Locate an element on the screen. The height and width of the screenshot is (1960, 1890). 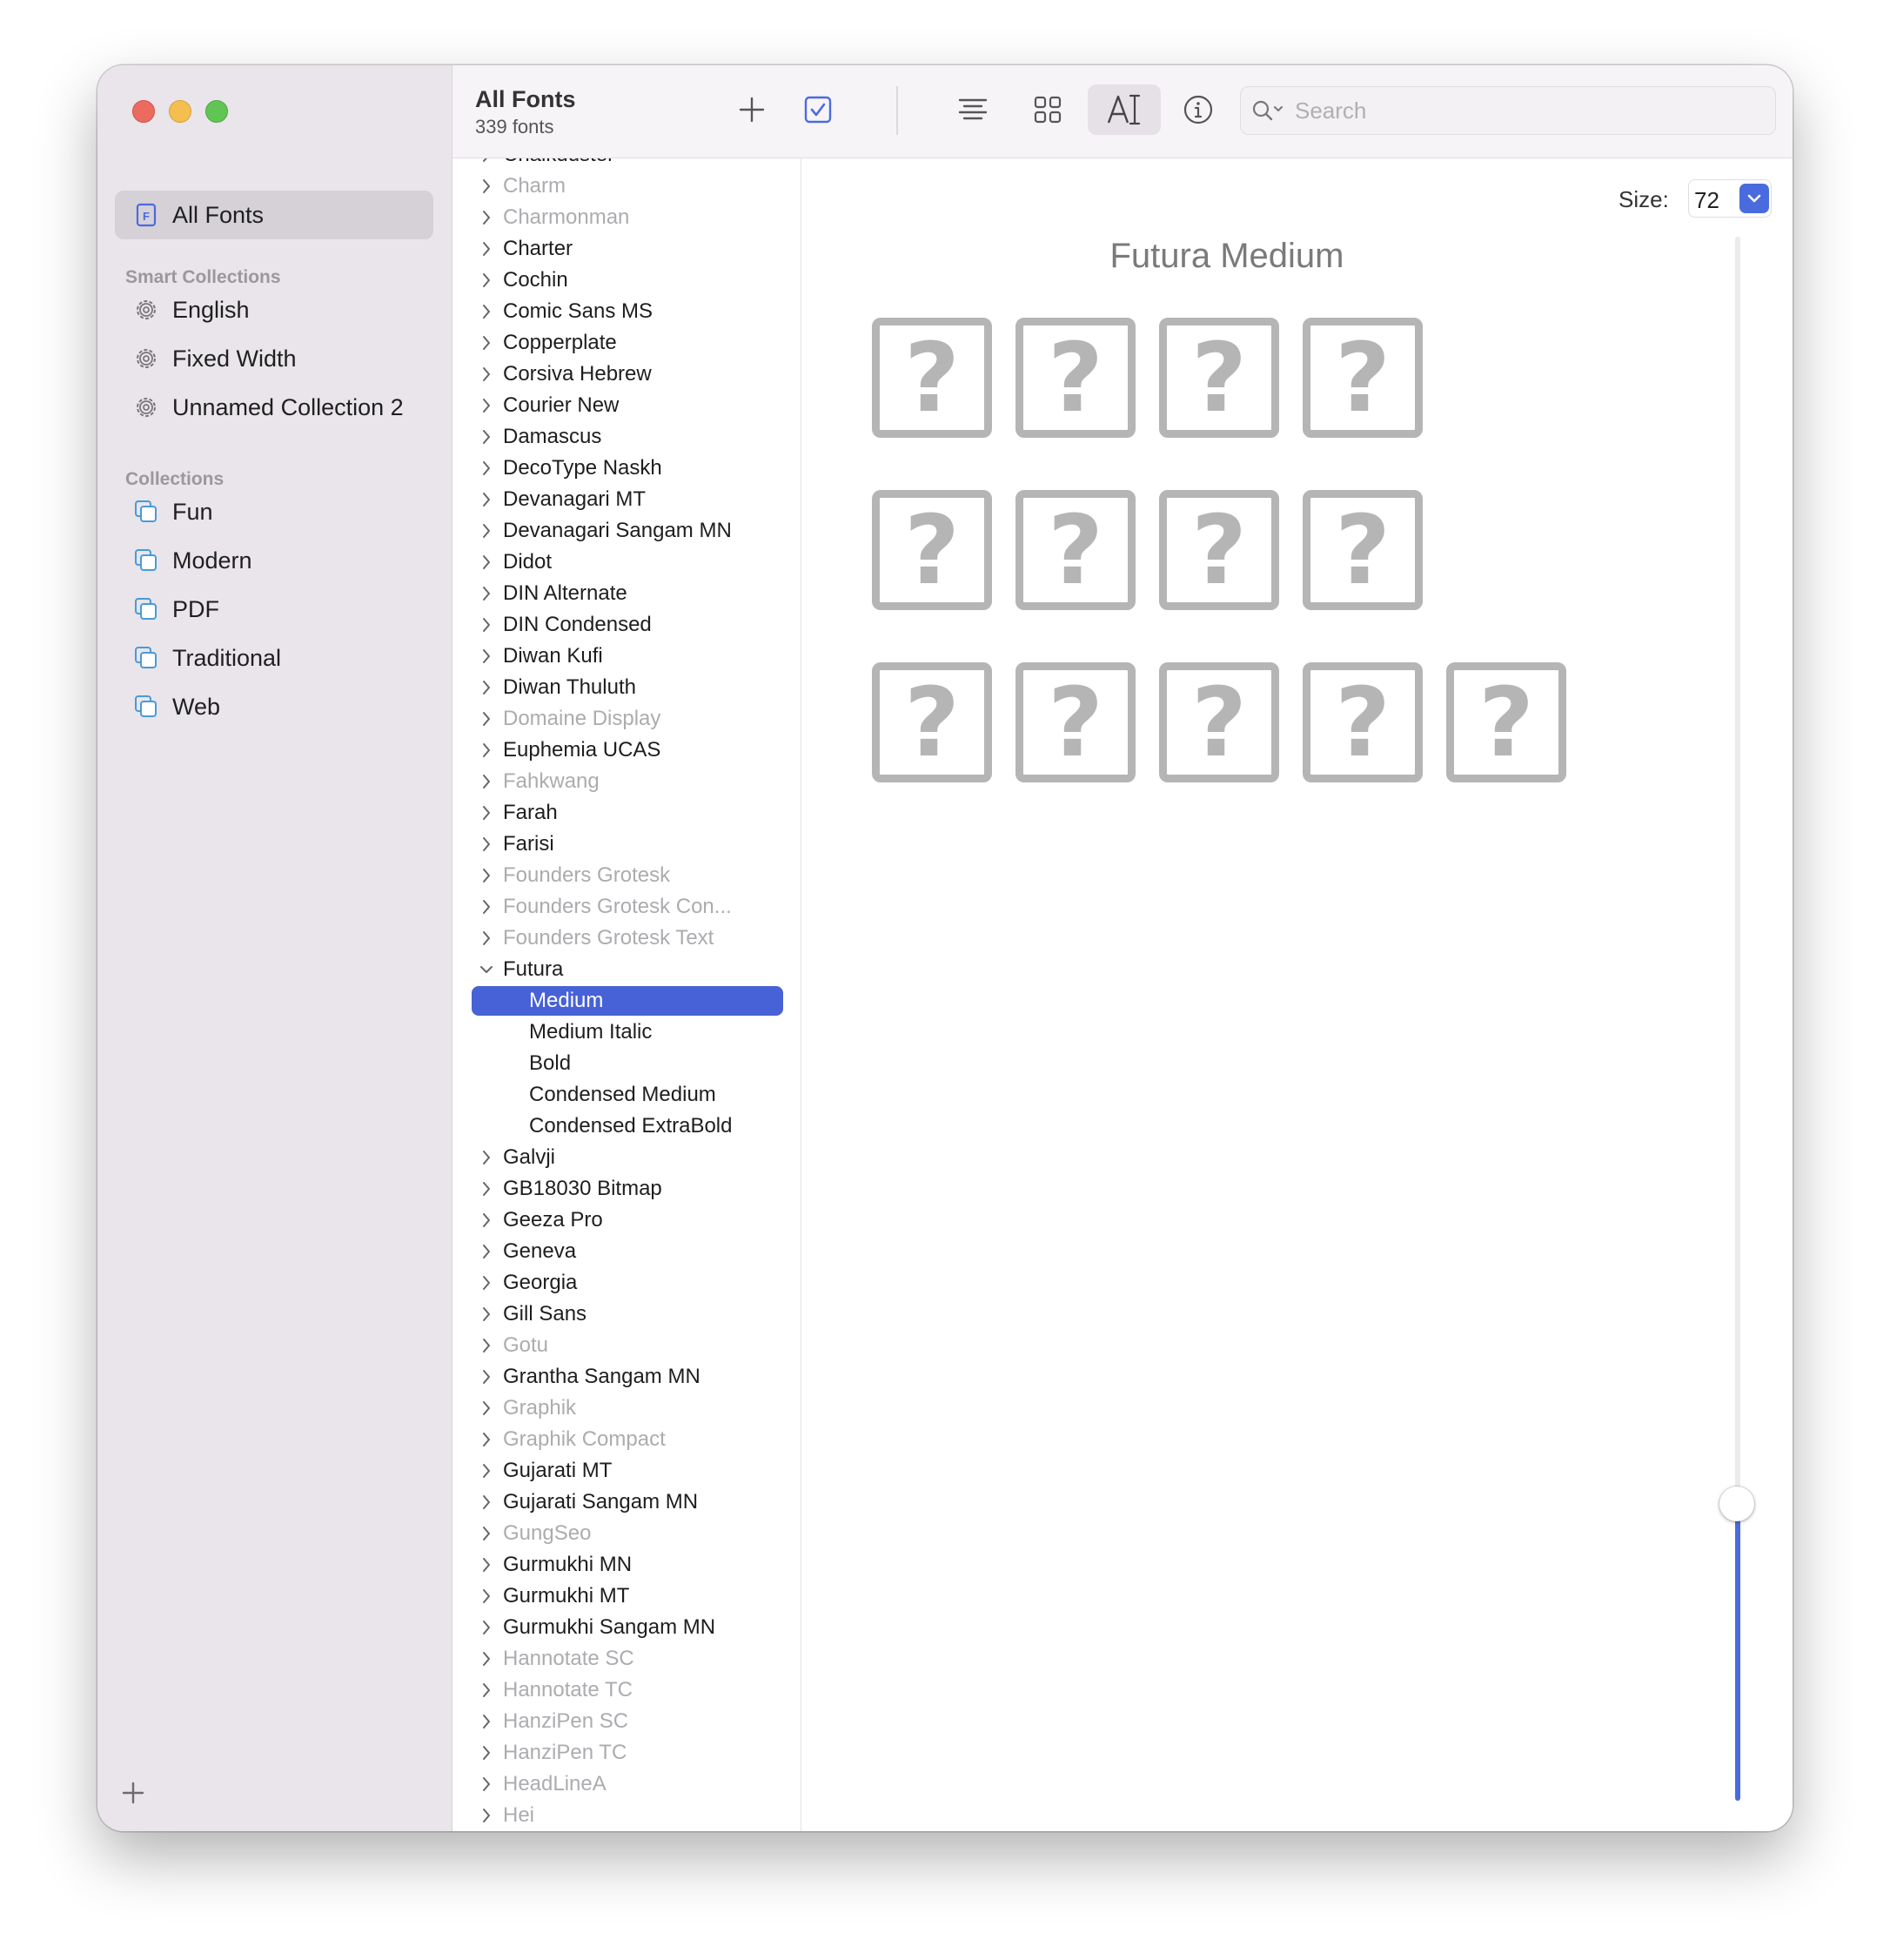
font-family-item-gungseo: GungSeo is located at coordinates (626, 1533).